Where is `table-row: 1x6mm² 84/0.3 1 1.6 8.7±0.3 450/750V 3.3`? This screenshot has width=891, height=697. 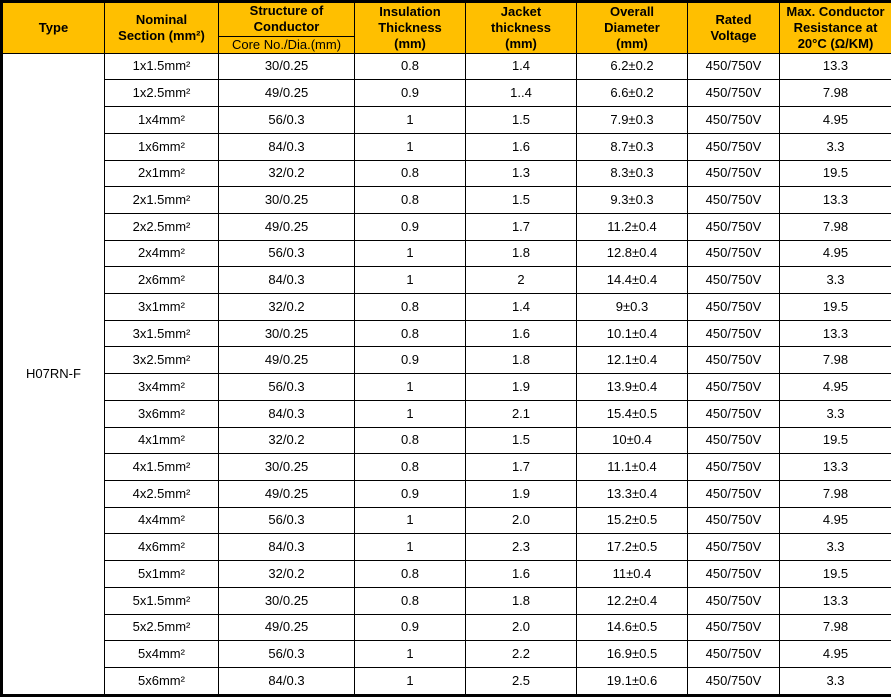
table-row: 1x6mm² 84/0.3 1 1.6 8.7±0.3 450/750V 3.3 is located at coordinates (446, 146).